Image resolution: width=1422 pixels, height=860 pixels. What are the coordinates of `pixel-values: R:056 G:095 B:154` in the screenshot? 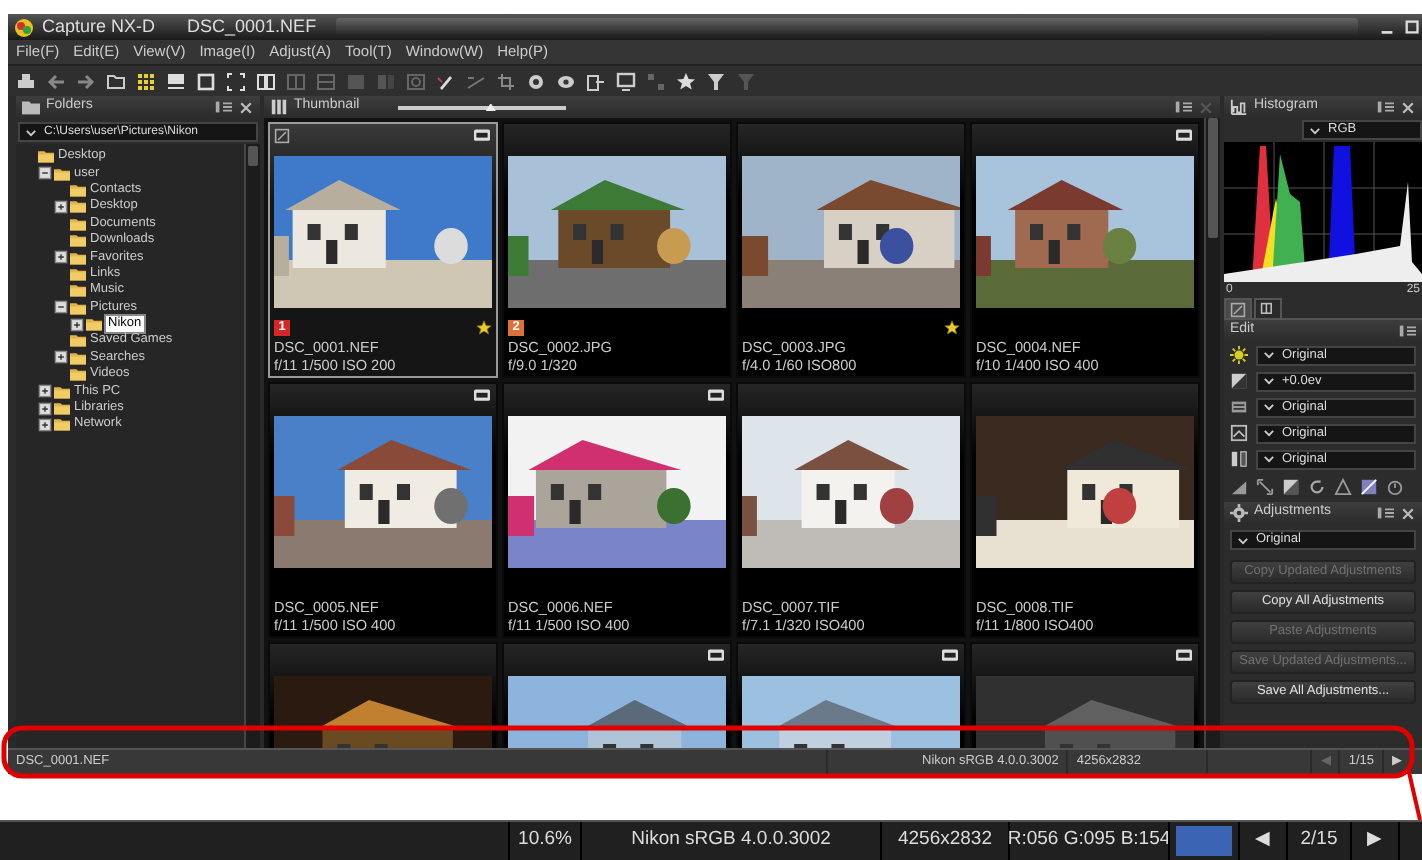 It's located at (1089, 840).